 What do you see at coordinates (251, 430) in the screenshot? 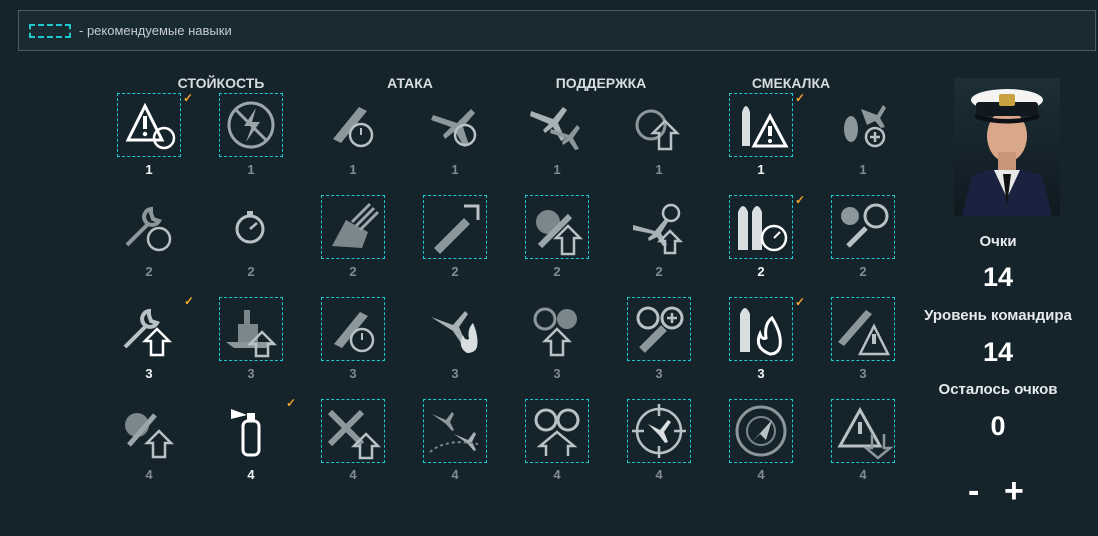
I see `extinguisher-icon` at bounding box center [251, 430].